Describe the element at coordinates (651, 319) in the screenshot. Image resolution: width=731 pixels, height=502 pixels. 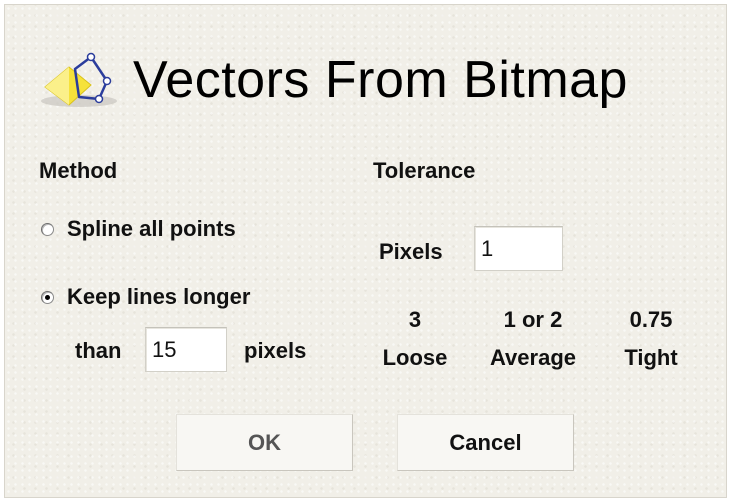
I see `tolerance-value-tight: 0.75` at that location.